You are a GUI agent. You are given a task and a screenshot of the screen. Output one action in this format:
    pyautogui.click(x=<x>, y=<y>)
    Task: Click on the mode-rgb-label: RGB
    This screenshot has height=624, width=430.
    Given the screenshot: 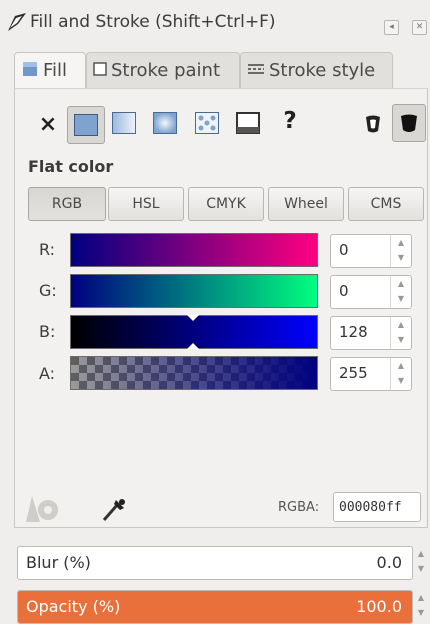 What is the action you would take?
    pyautogui.click(x=67, y=204)
    